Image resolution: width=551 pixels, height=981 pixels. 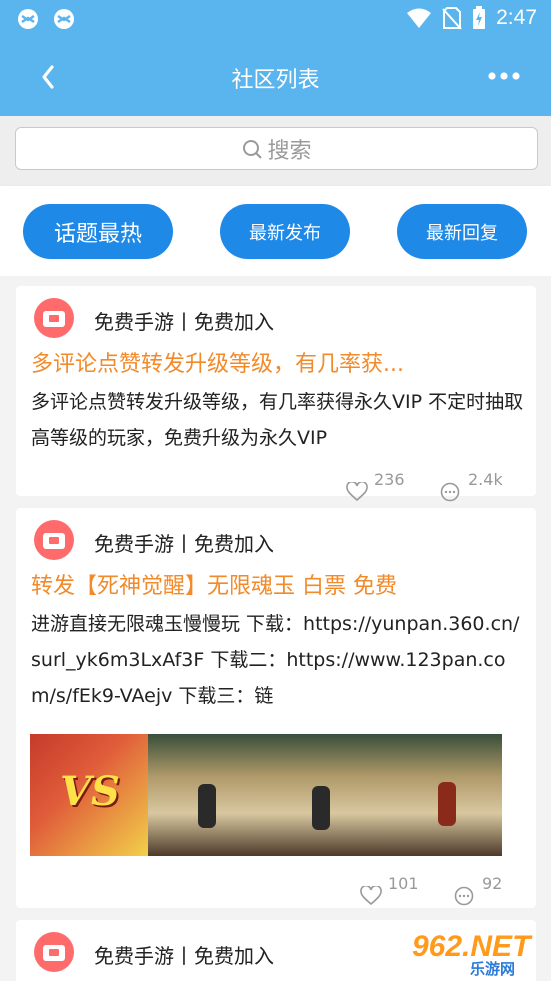 I want to click on post-title: 转发【死神觉醒】无限魂玉 白票 免费, so click(x=214, y=584).